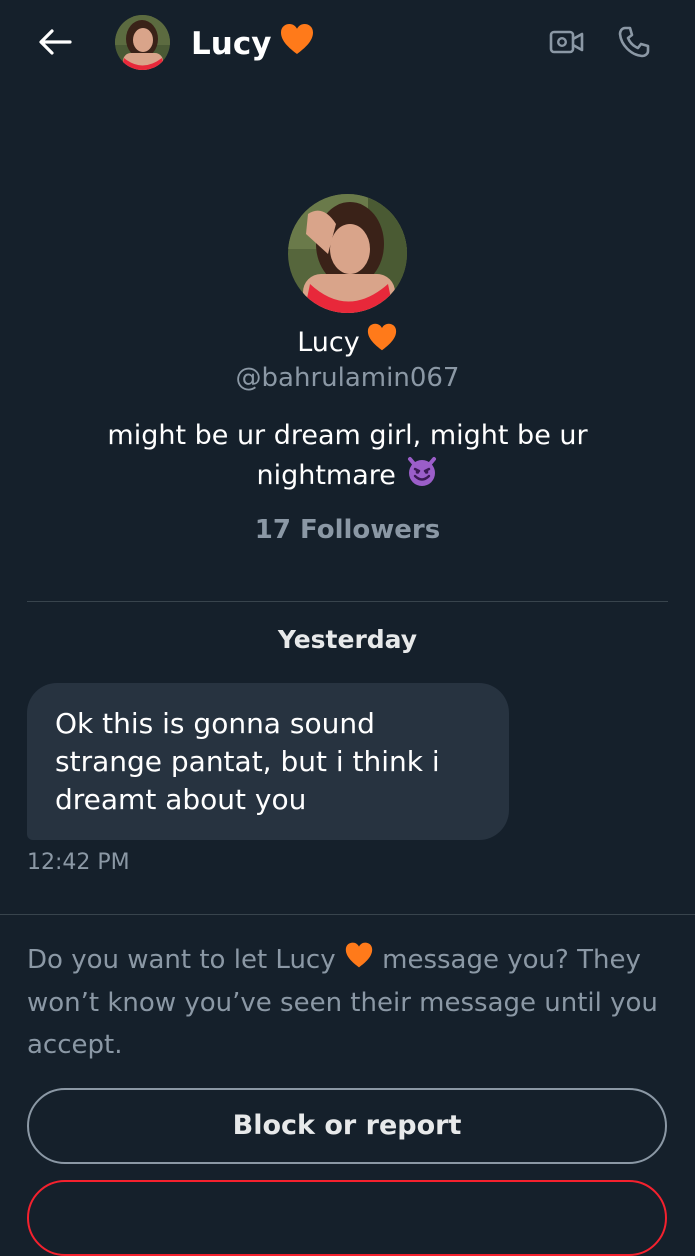 This screenshot has height=1256, width=695. Describe the element at coordinates (181, 960) in the screenshot. I see `request-prompt-before: Do you want to let Lucy` at that location.